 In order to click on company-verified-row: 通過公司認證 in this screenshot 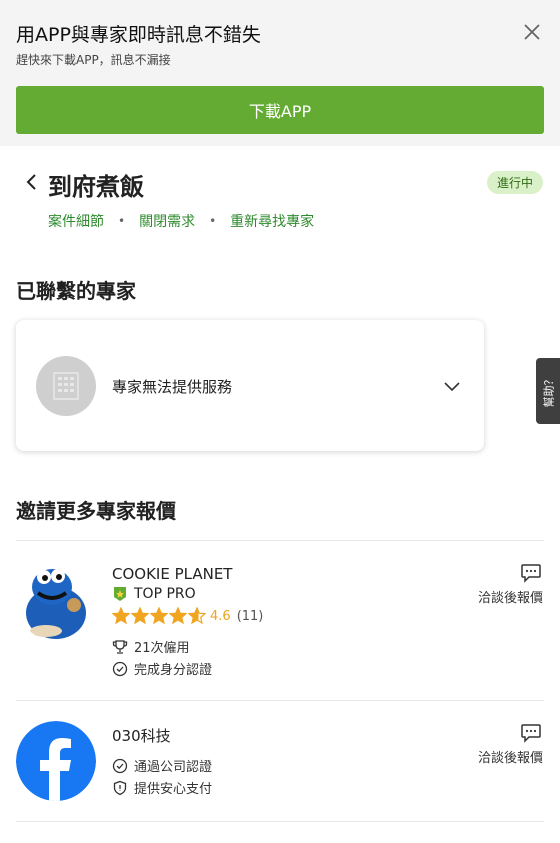, I will do `click(162, 765)`.